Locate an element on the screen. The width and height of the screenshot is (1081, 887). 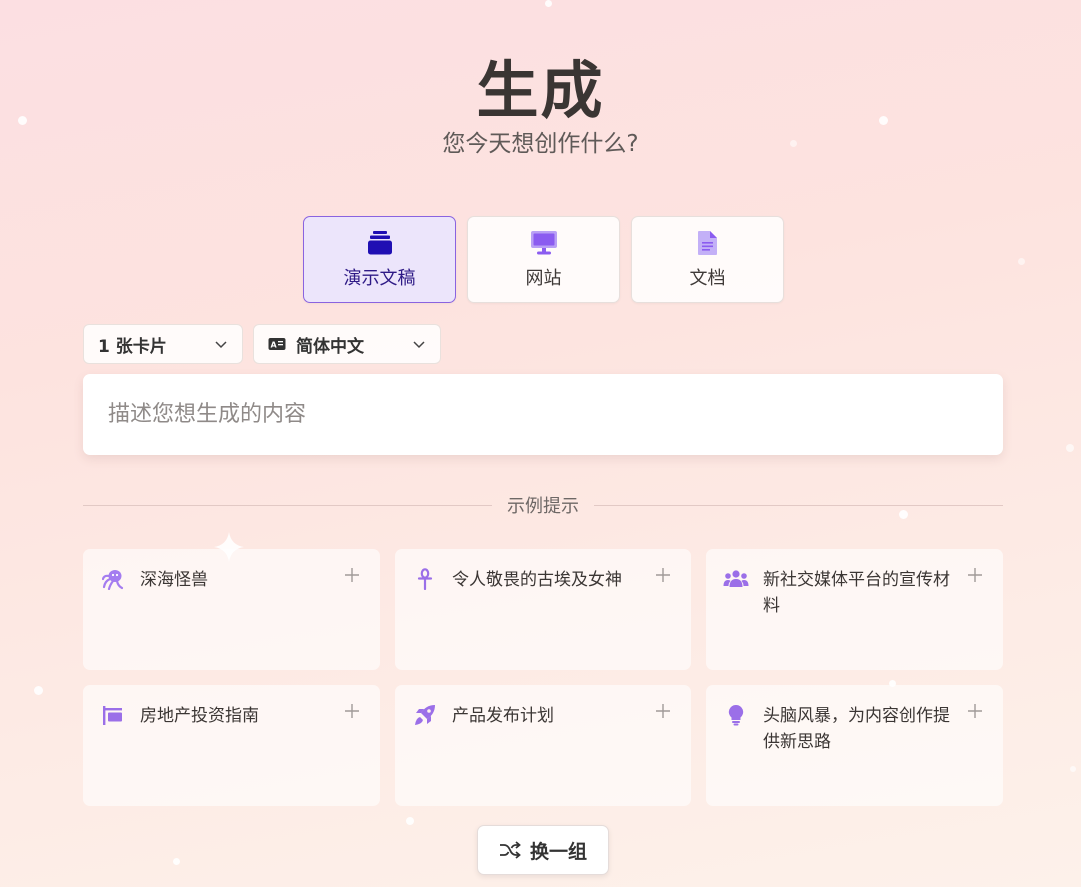
mode-label: 文档 is located at coordinates (707, 278).